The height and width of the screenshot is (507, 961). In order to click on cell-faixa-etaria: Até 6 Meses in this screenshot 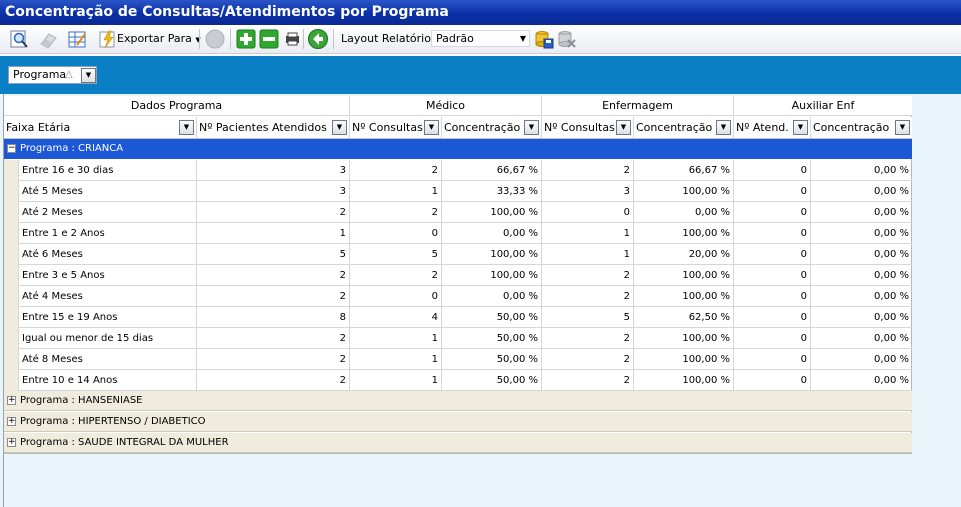, I will do `click(107, 254)`.